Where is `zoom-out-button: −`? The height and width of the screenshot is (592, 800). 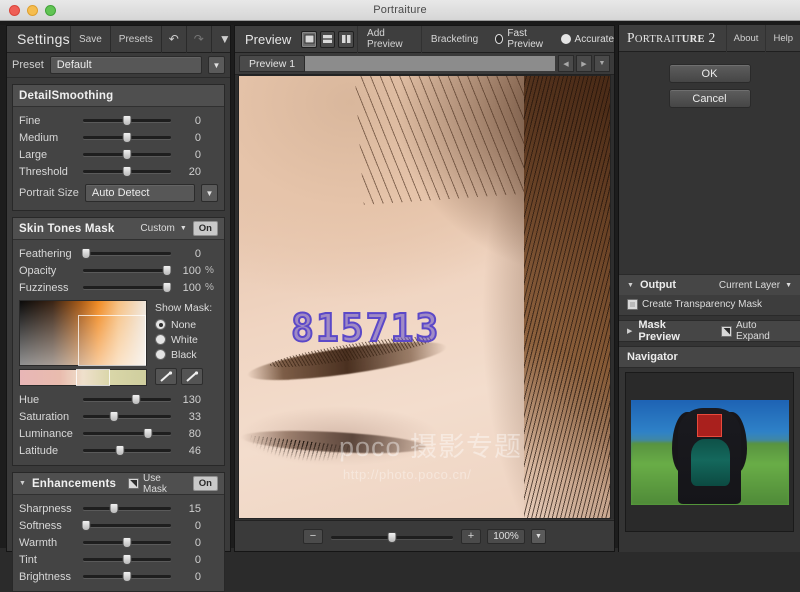 zoom-out-button: − is located at coordinates (313, 536).